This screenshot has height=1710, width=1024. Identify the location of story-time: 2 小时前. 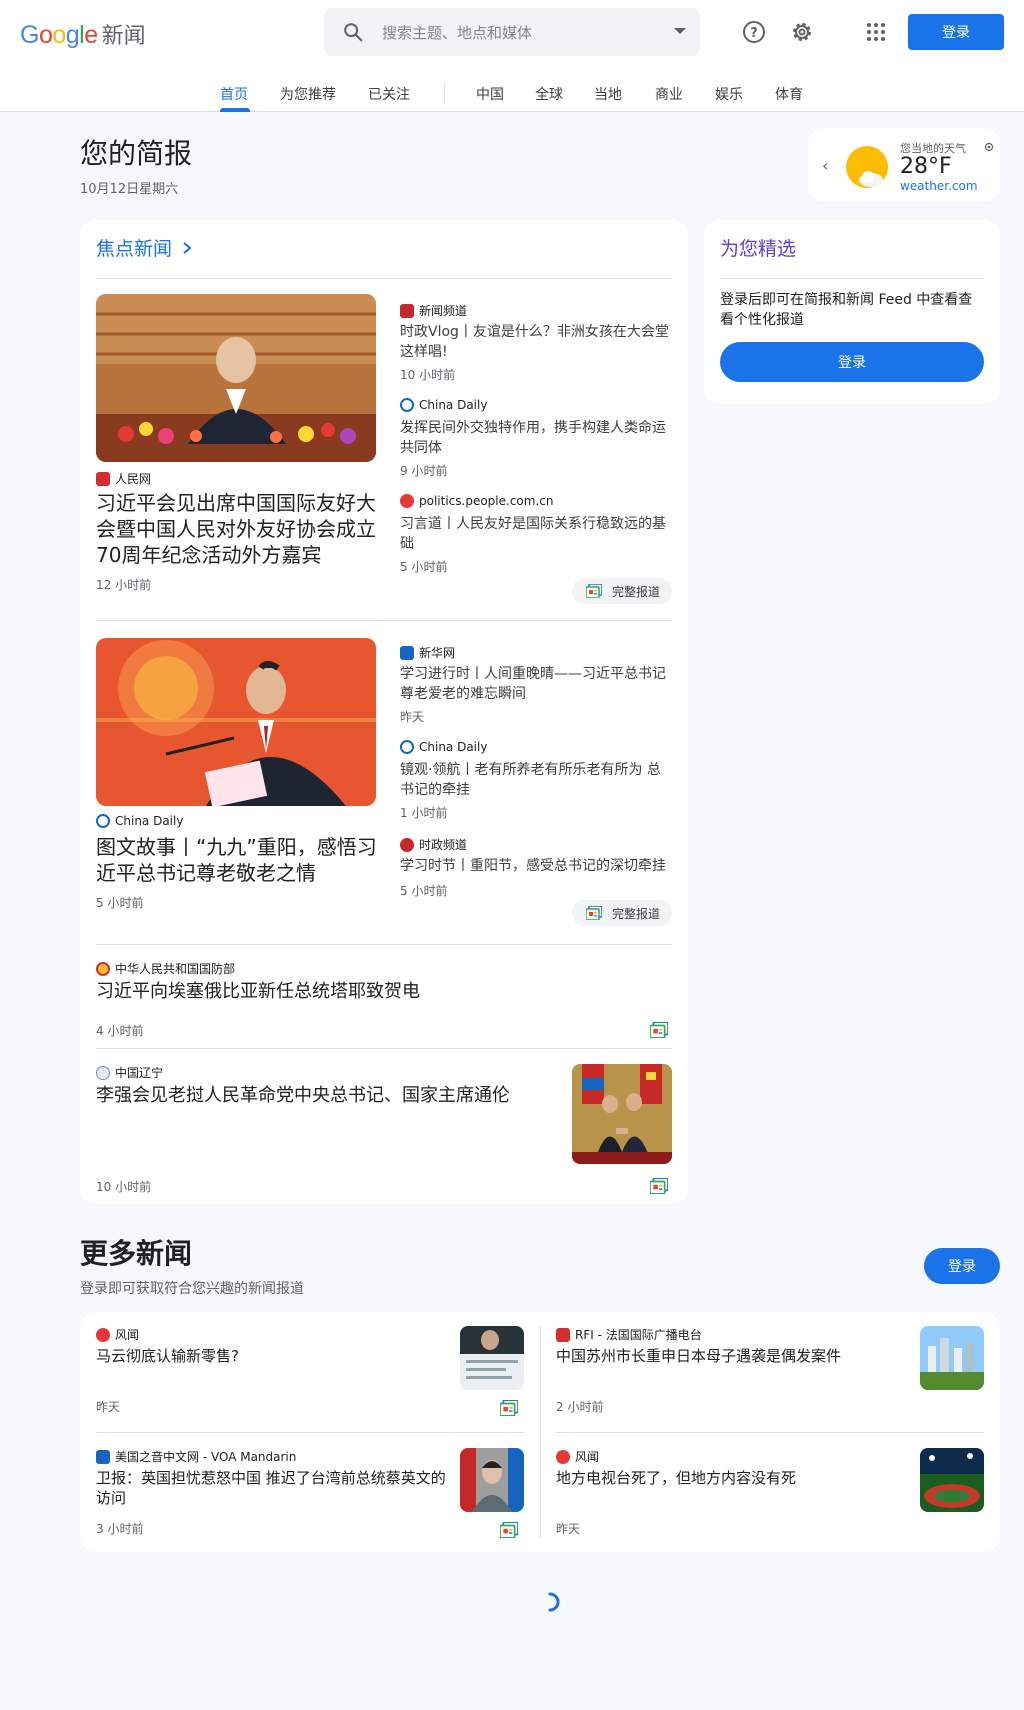
(580, 1407).